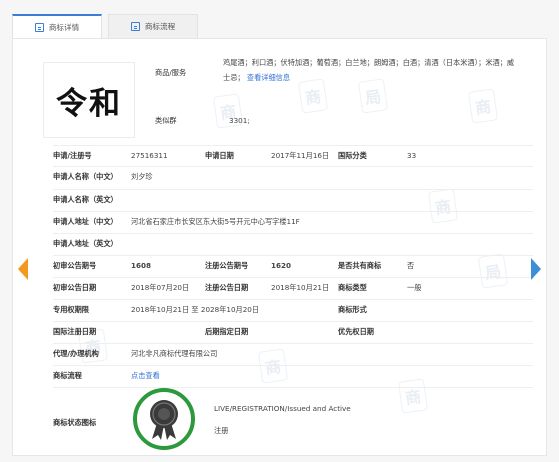  I want to click on status-en-text: LIVE/REGISTRATION/Issued and Active, so click(282, 408).